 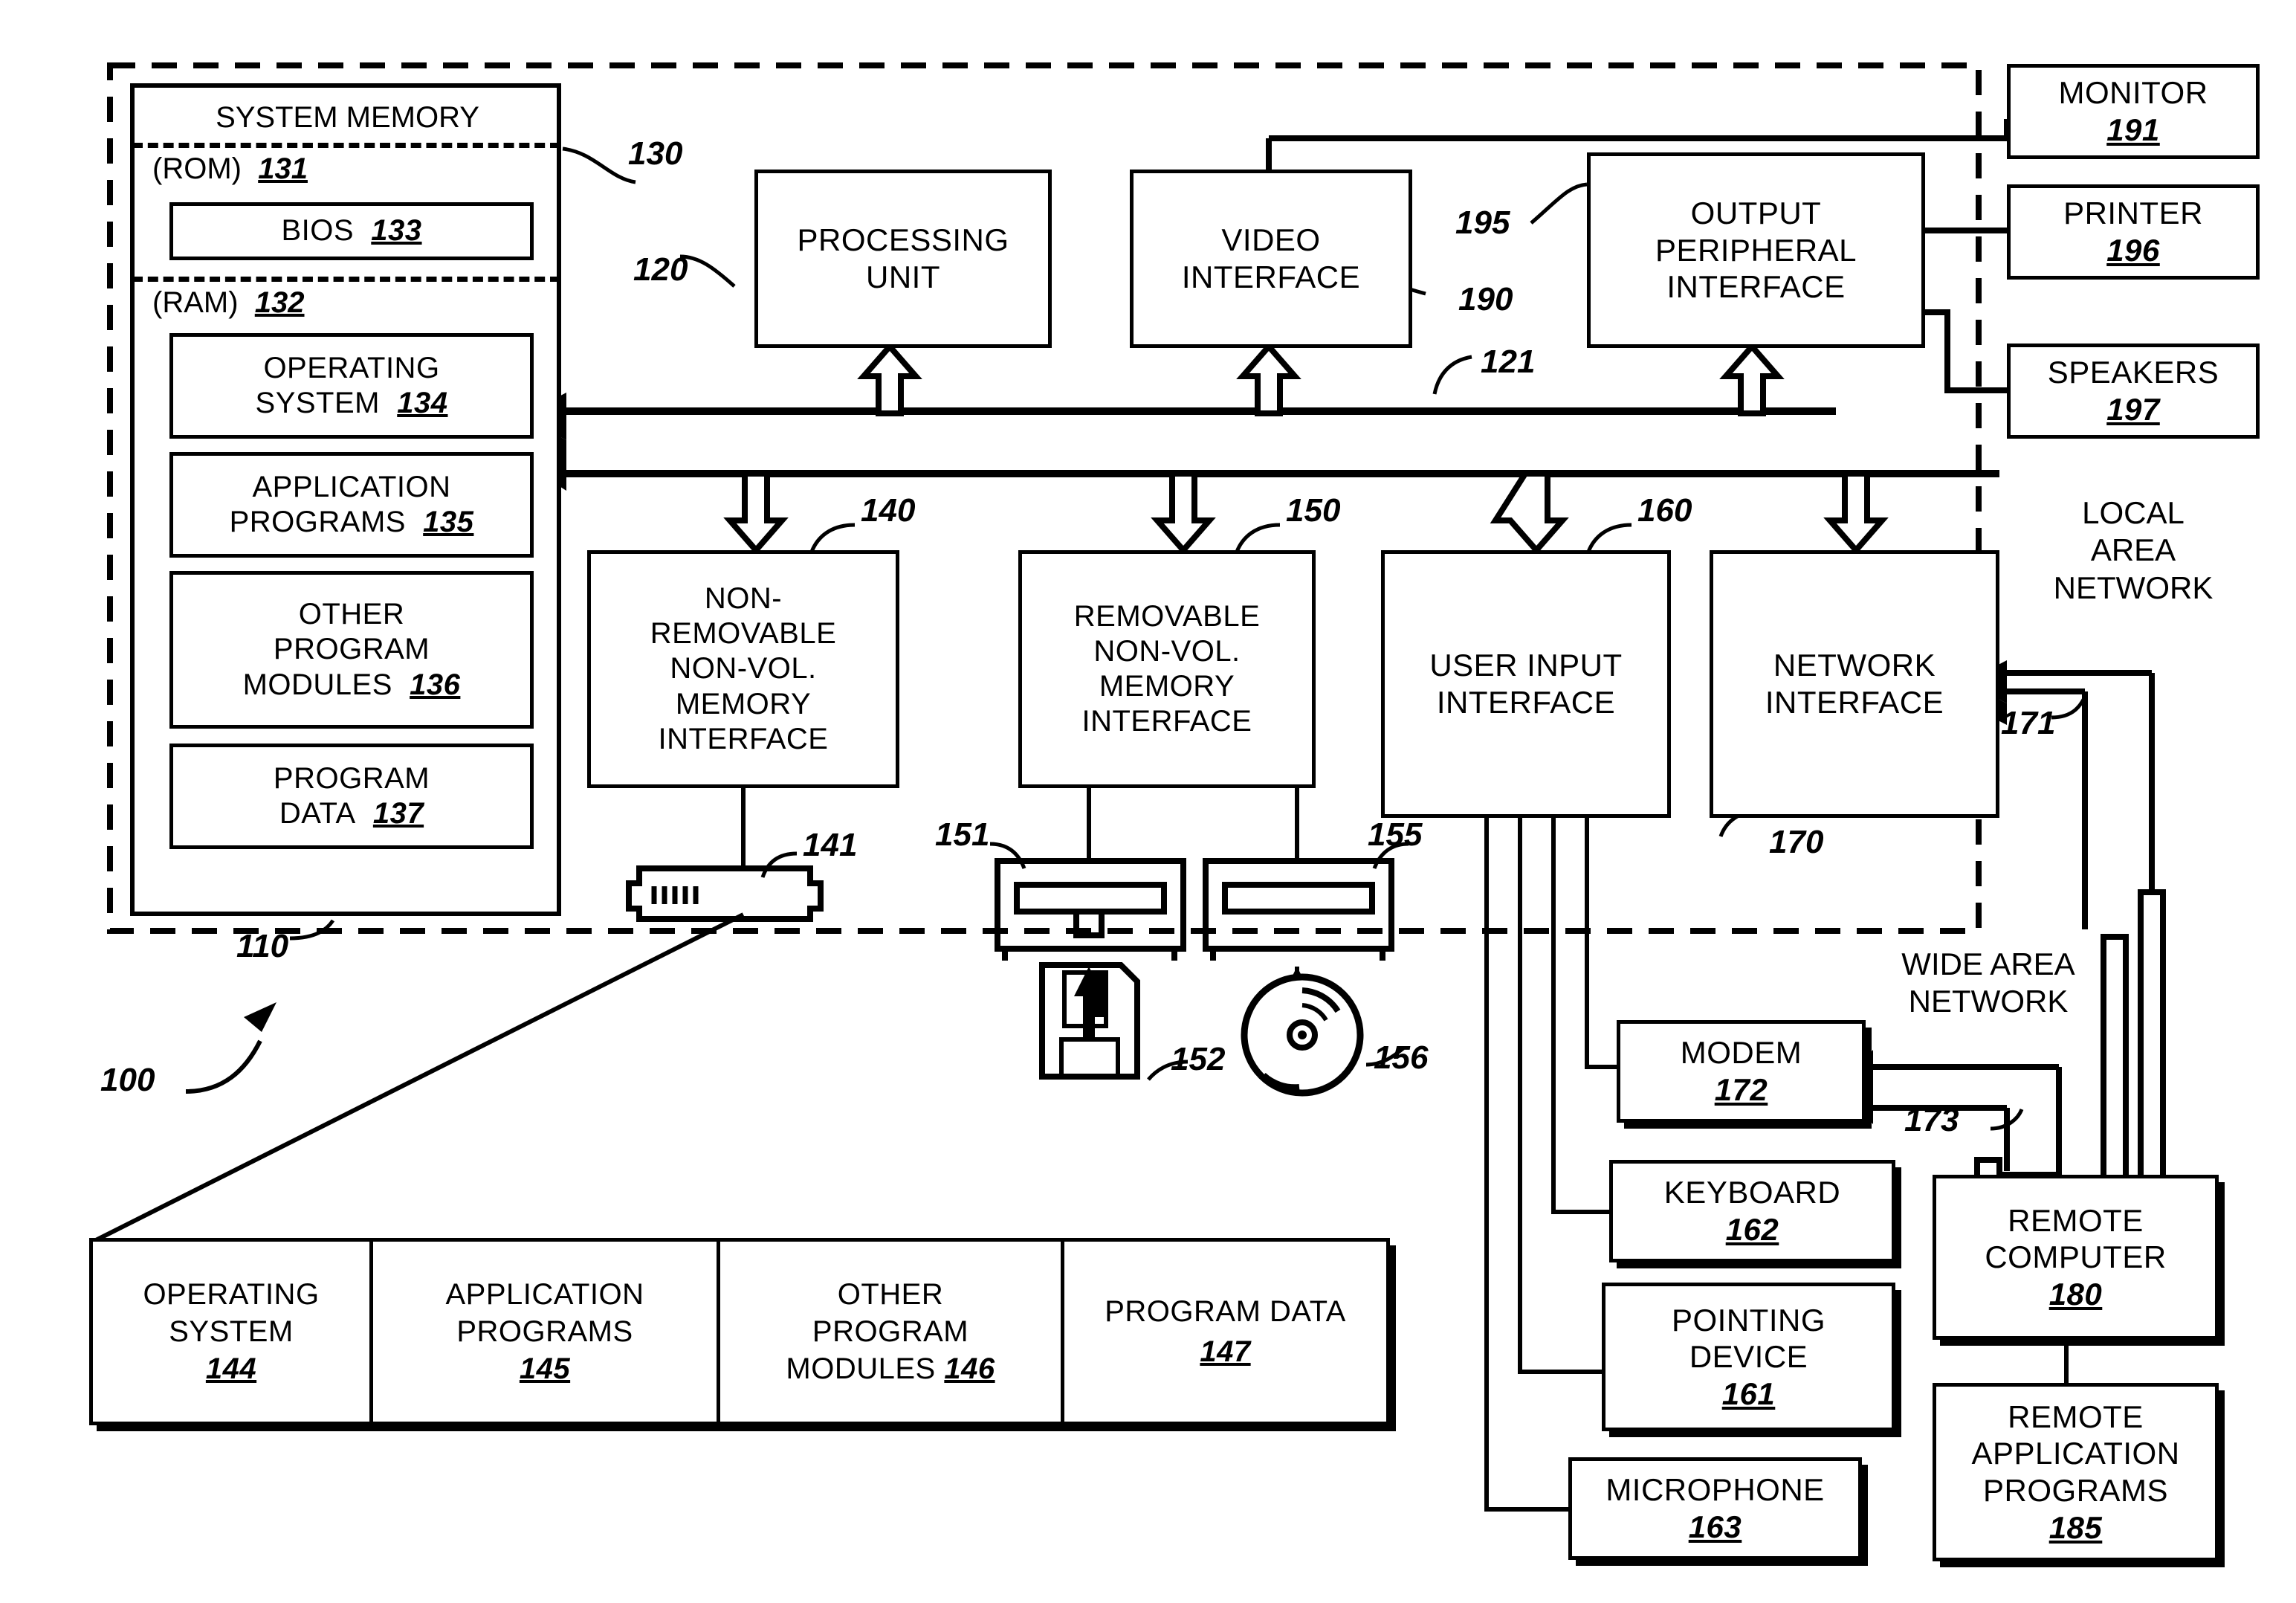 I want to click on speakers-box: SPEAKERS 197, so click(x=2133, y=391).